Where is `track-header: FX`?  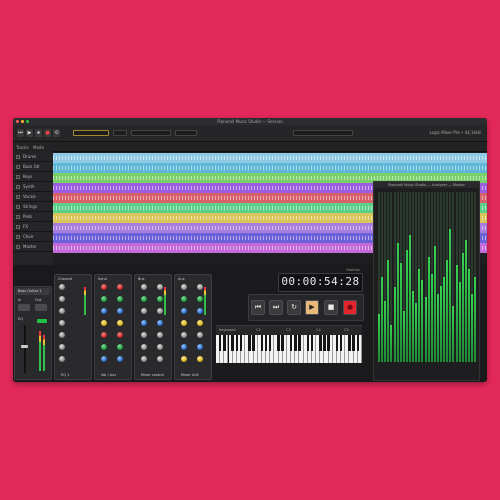
track-header: FX is located at coordinates (33, 227).